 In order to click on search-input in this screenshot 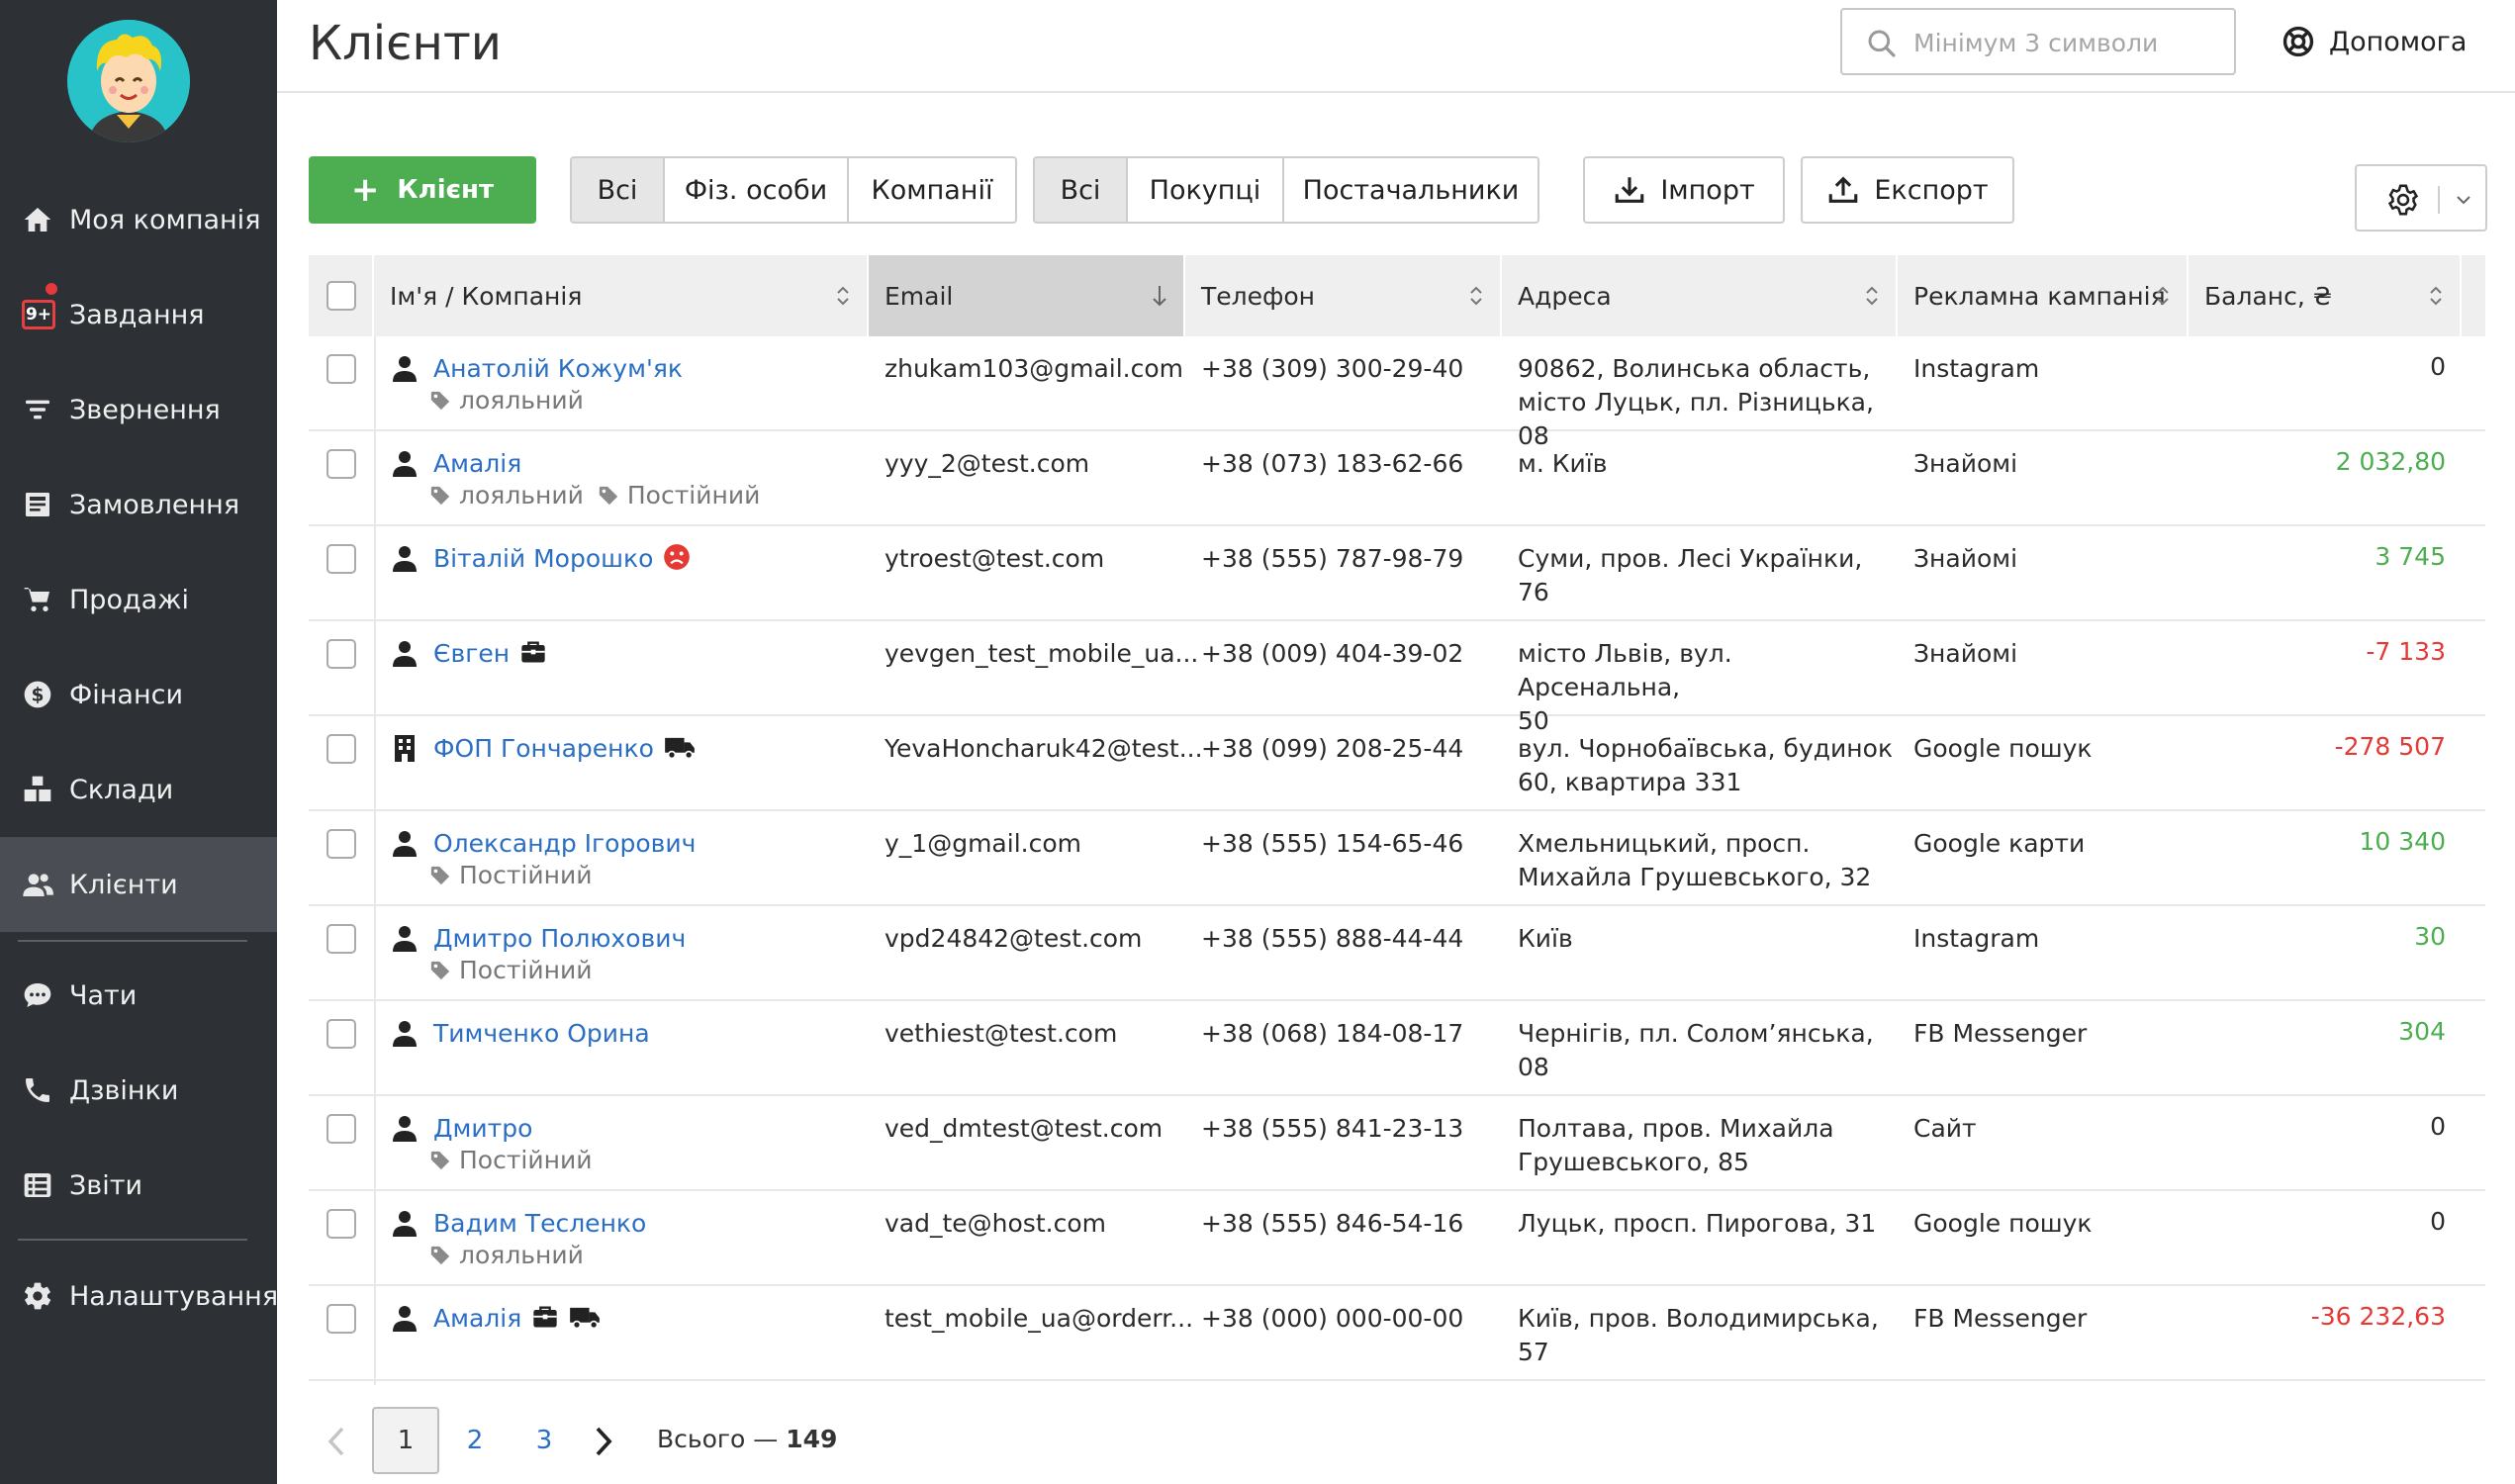, I will do `click(2066, 42)`.